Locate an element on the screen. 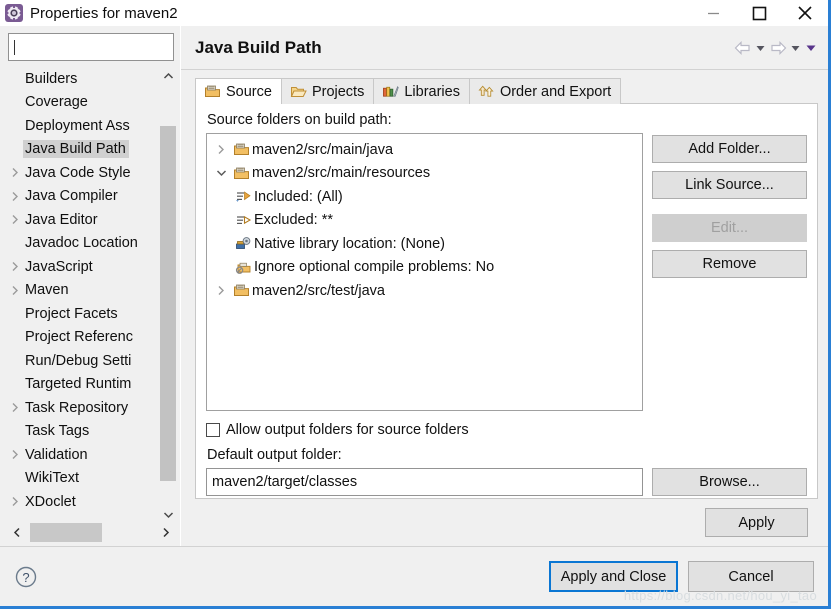 Image resolution: width=831 pixels, height=609 pixels. tab-libraries: Libraries is located at coordinates (421, 91).